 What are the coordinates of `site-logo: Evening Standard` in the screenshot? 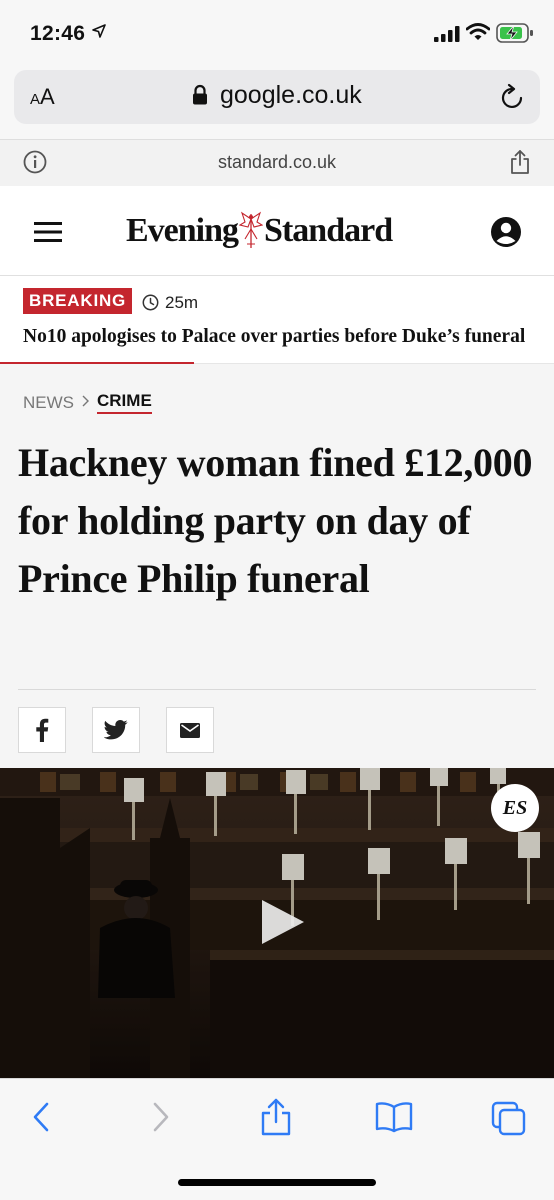 It's located at (259, 231).